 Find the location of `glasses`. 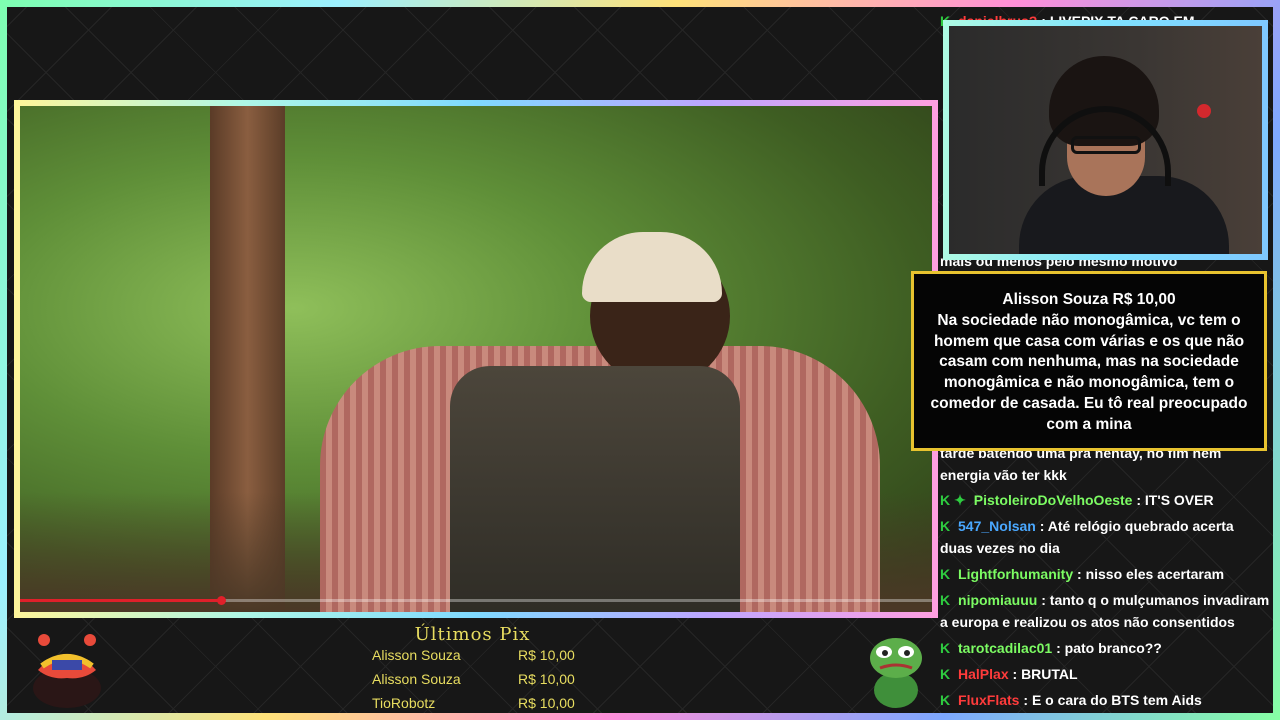

glasses is located at coordinates (1106, 145).